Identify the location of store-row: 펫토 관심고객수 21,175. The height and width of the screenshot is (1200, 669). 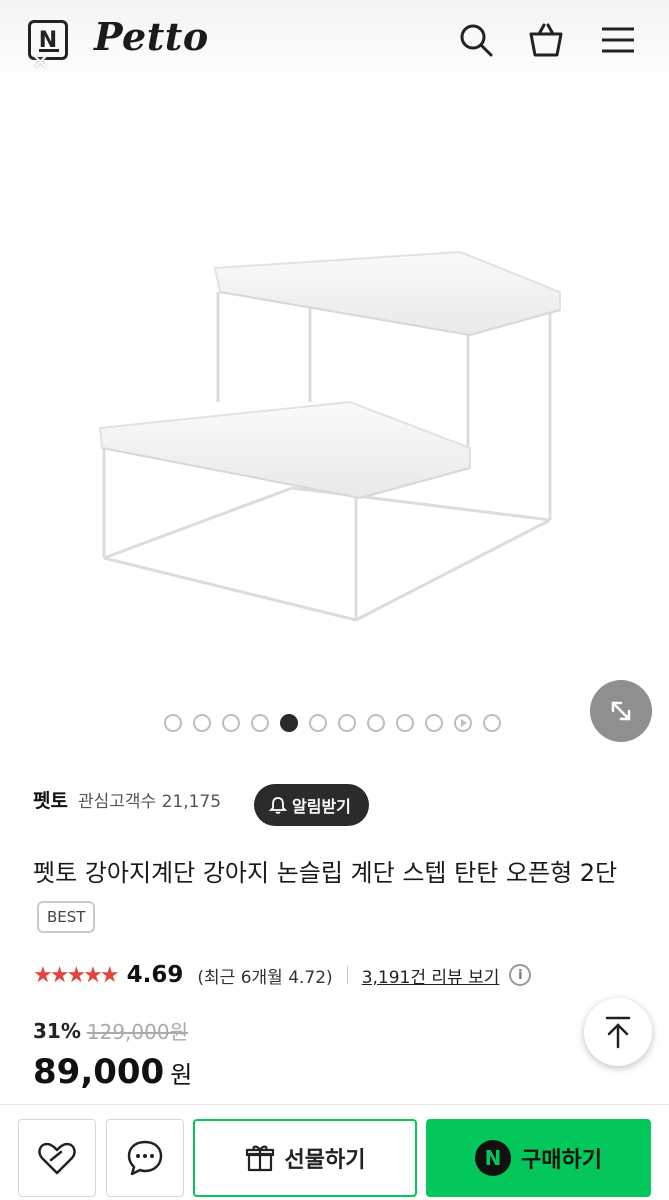
(127, 799).